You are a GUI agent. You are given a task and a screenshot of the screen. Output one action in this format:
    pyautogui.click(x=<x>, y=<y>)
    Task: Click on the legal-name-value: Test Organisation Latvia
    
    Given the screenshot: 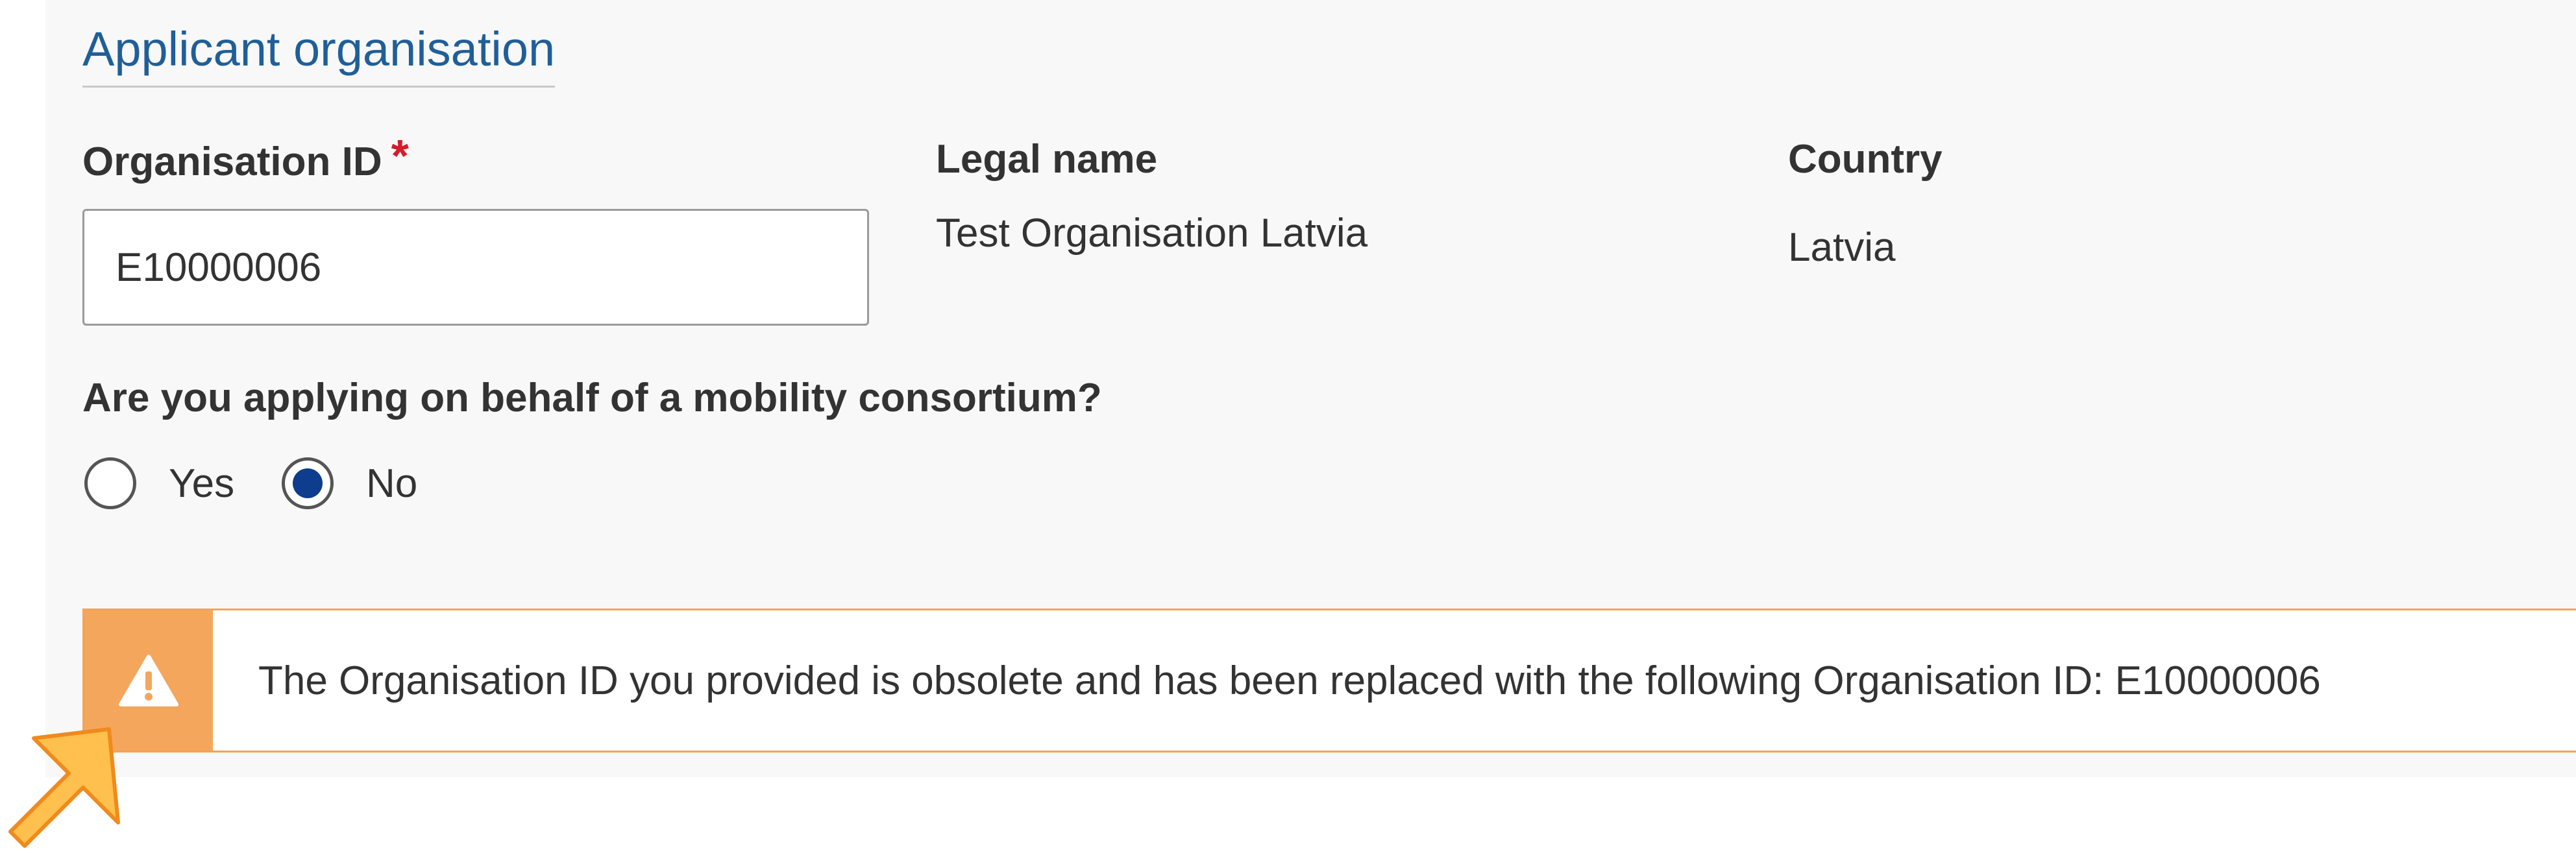 What is the action you would take?
    pyautogui.click(x=1152, y=233)
    